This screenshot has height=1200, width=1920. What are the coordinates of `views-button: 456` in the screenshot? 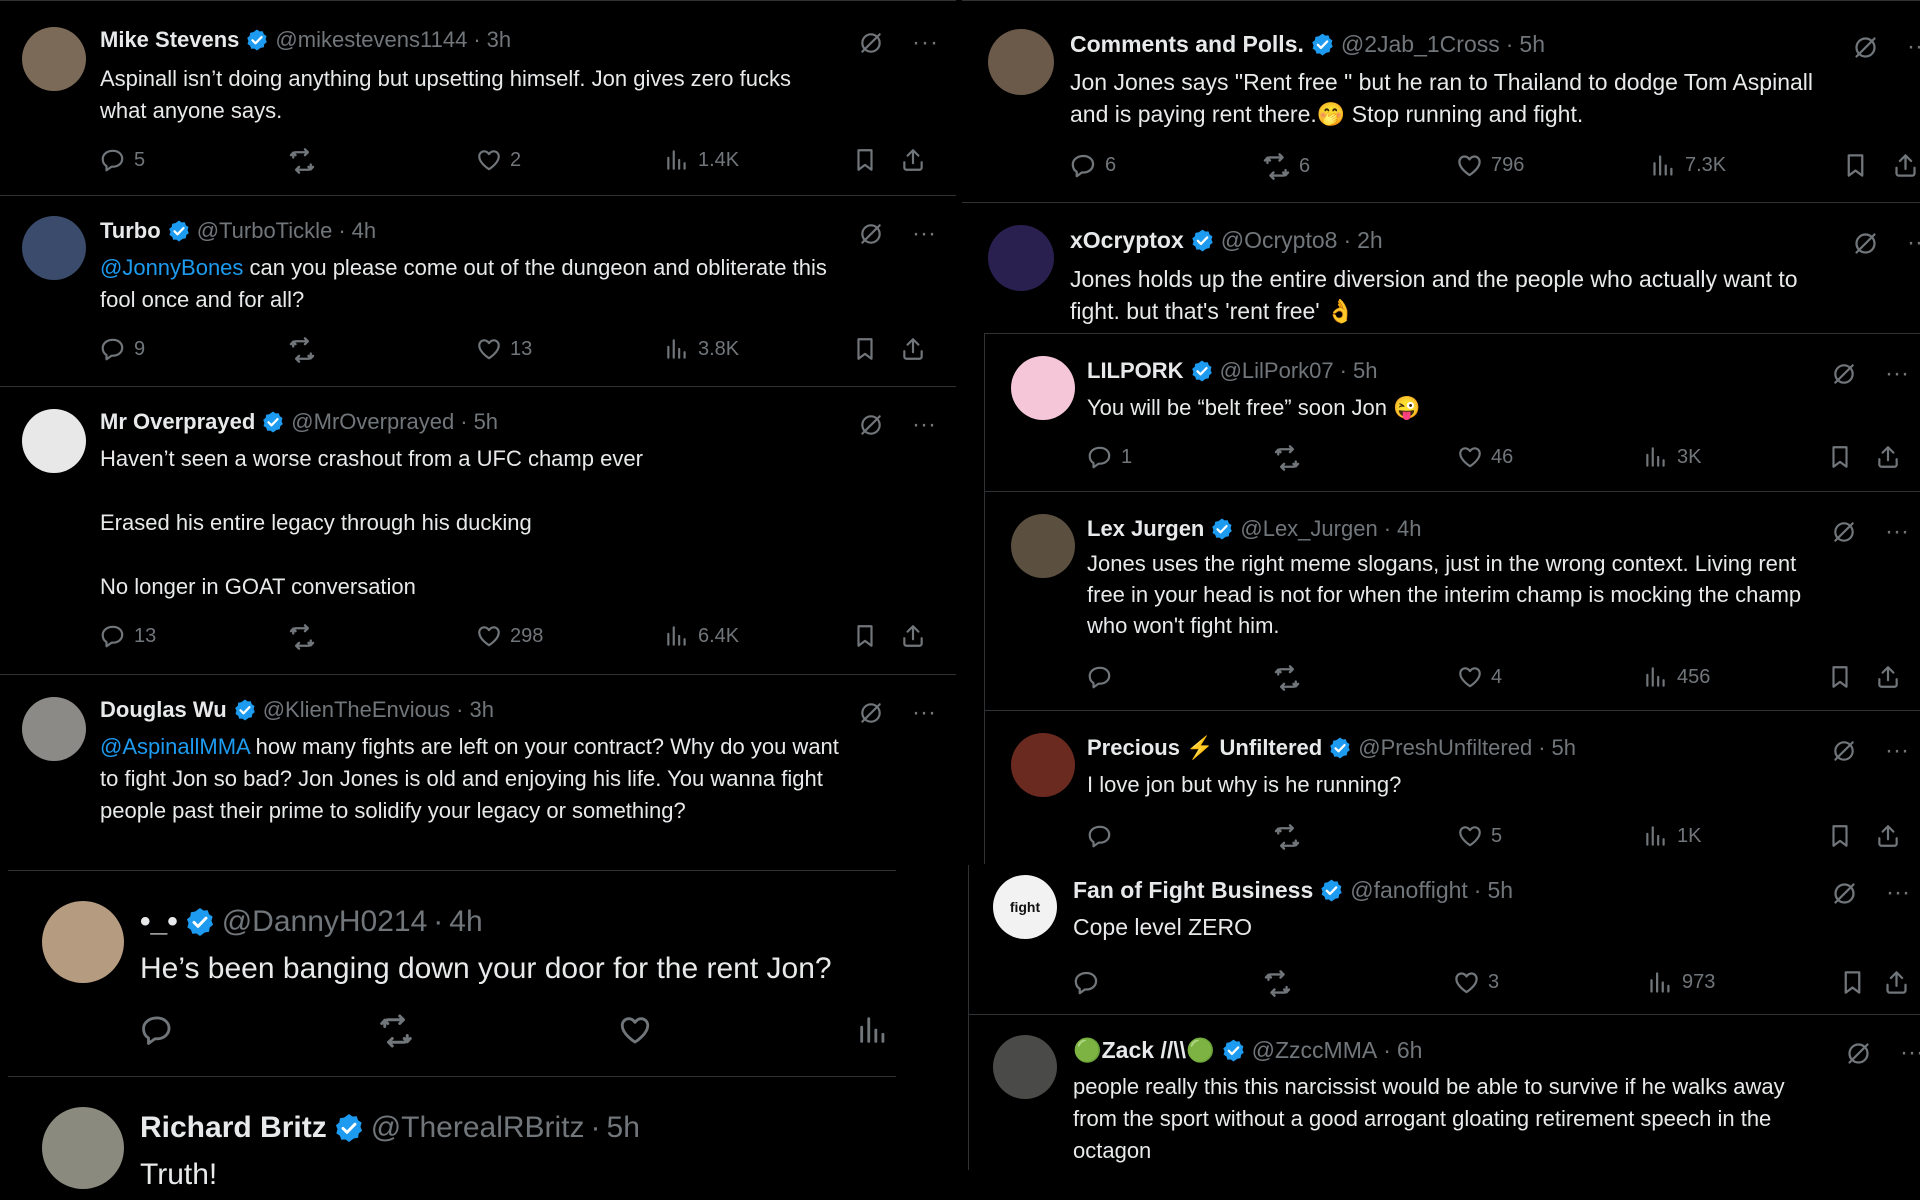 It's located at (1676, 677).